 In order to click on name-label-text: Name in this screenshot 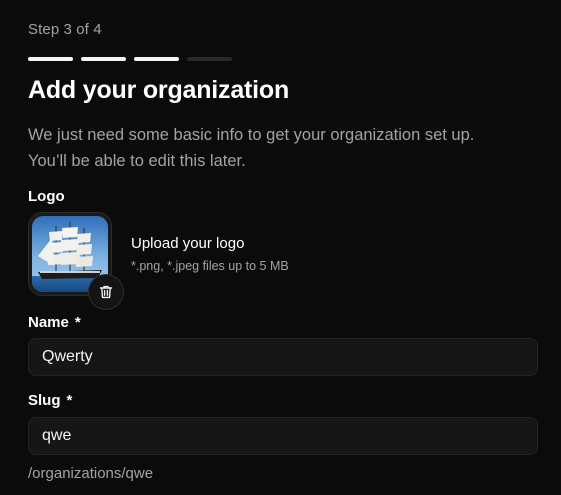, I will do `click(48, 322)`.